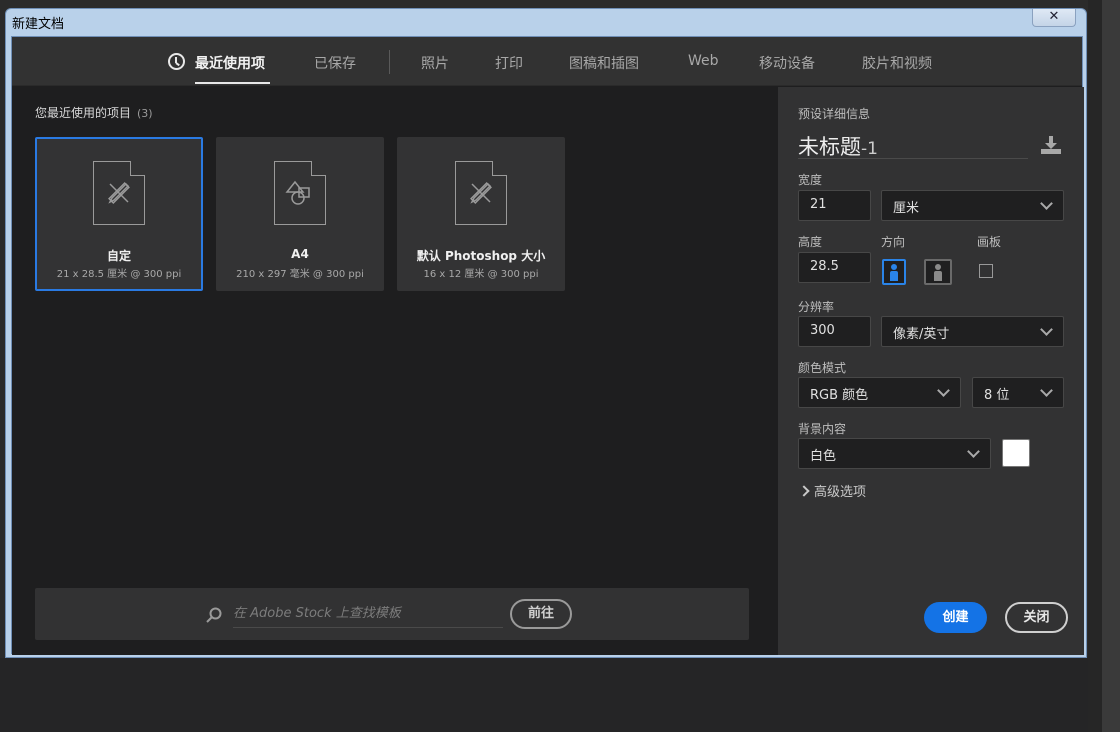 Image resolution: width=1120 pixels, height=732 pixels. I want to click on background-value: 白色, so click(823, 456).